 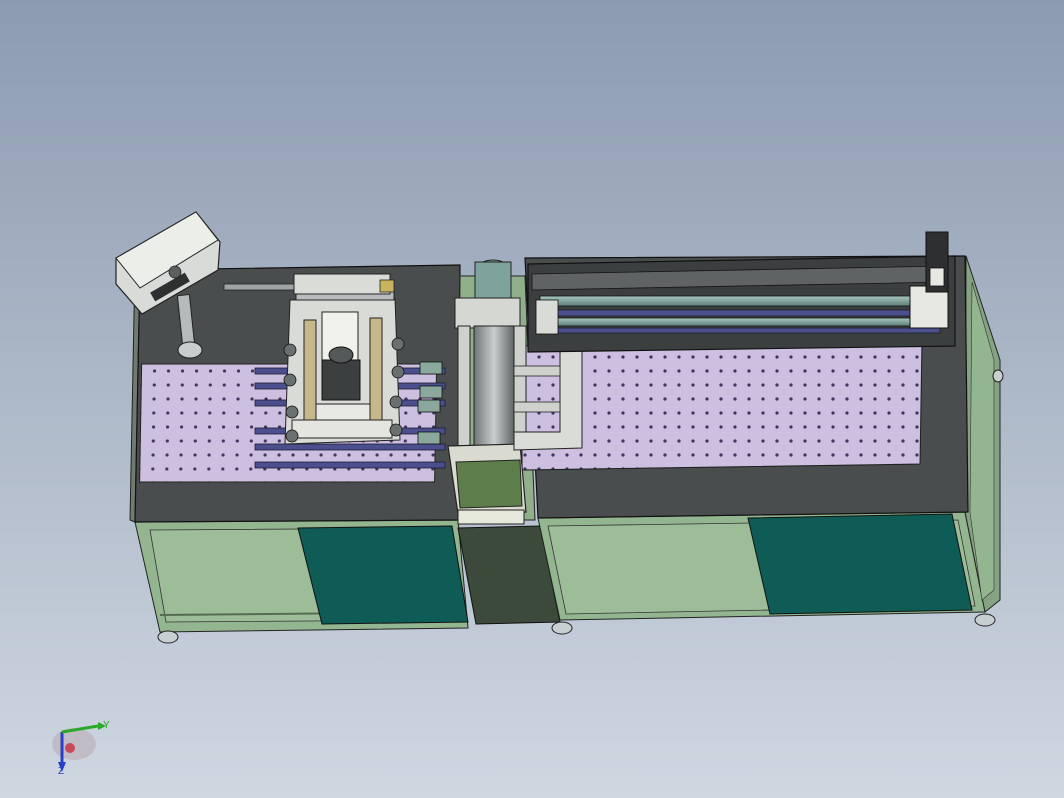 What do you see at coordinates (61, 771) in the screenshot?
I see `triad-z-label: Z` at bounding box center [61, 771].